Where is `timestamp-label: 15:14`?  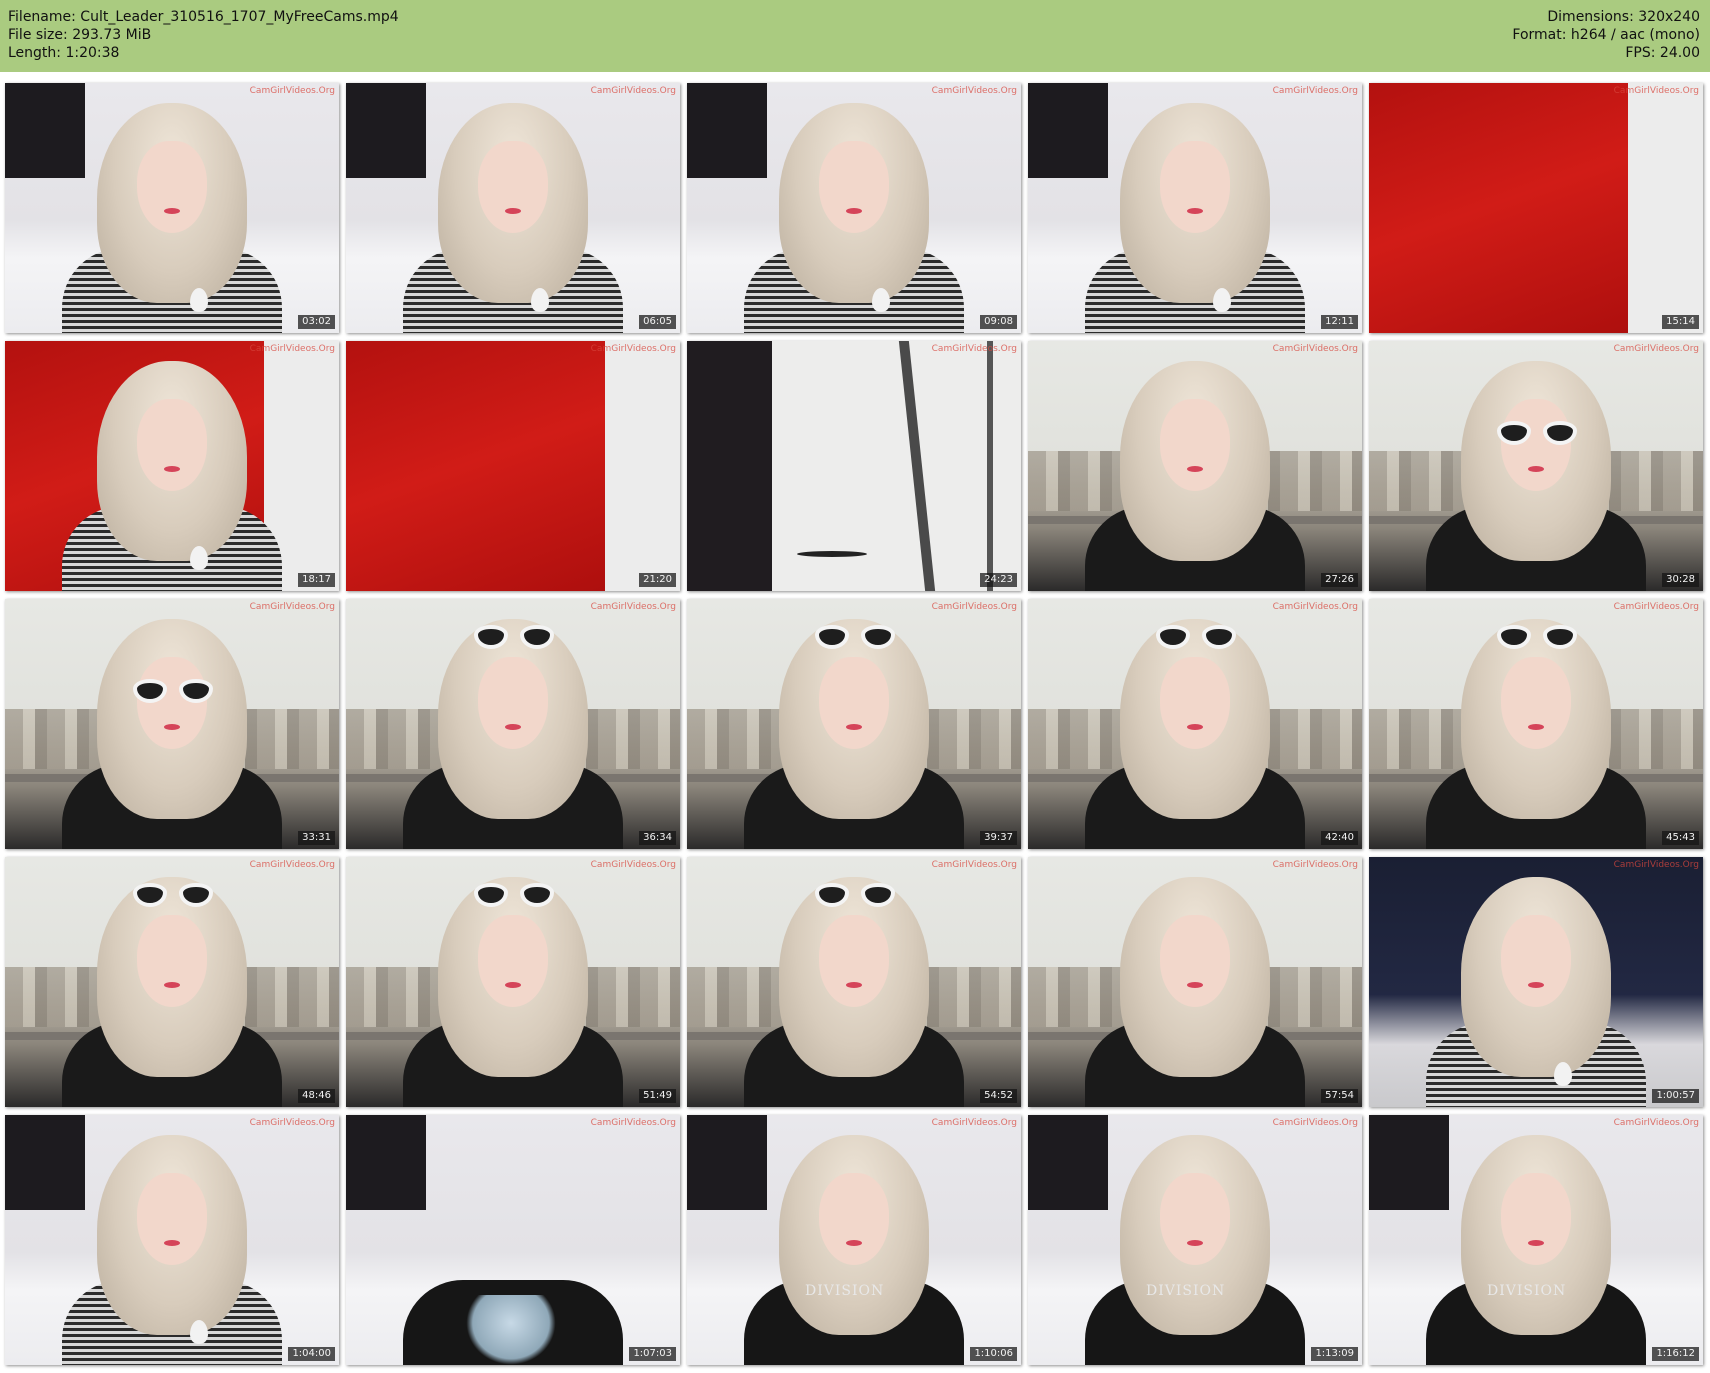 timestamp-label: 15:14 is located at coordinates (1680, 322).